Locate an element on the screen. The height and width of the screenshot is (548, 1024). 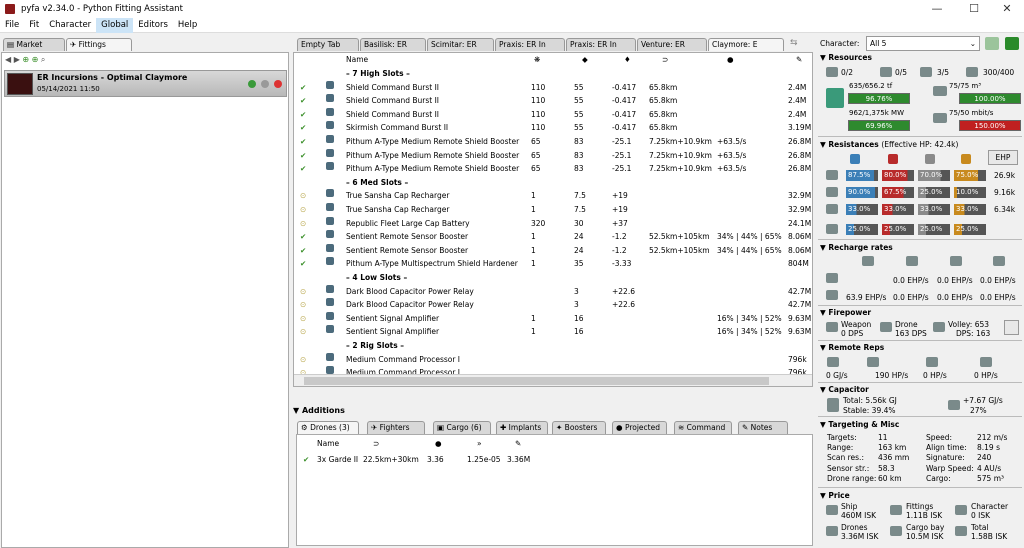
add-tab-projected: ● Projected is located at coordinates (639, 427).